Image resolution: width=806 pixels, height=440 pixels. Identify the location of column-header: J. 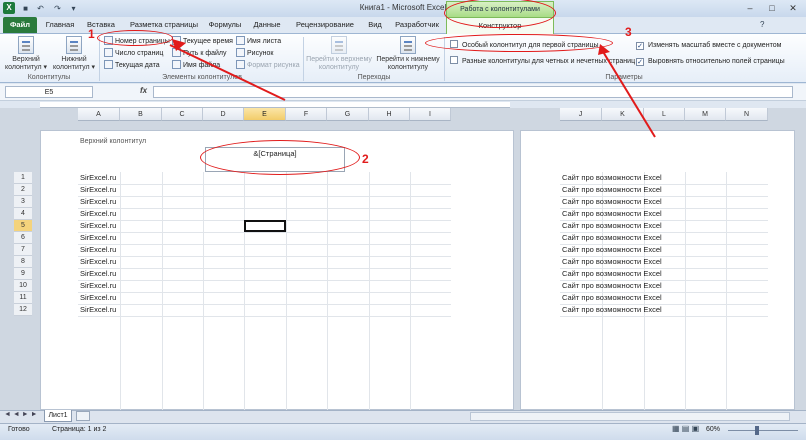
(581, 114).